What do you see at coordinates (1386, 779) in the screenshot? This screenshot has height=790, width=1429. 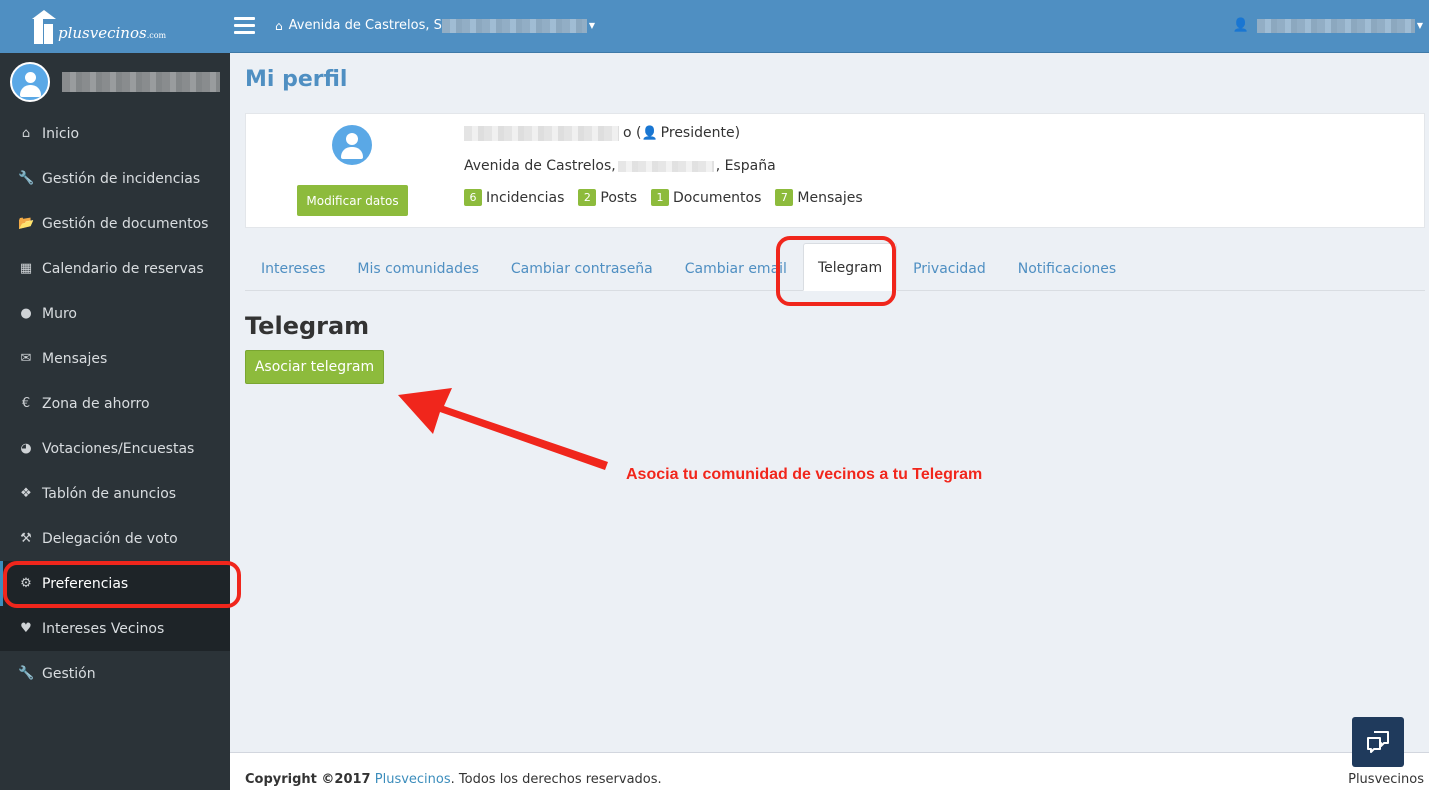 I see `footer-brand: Plusvecinos` at bounding box center [1386, 779].